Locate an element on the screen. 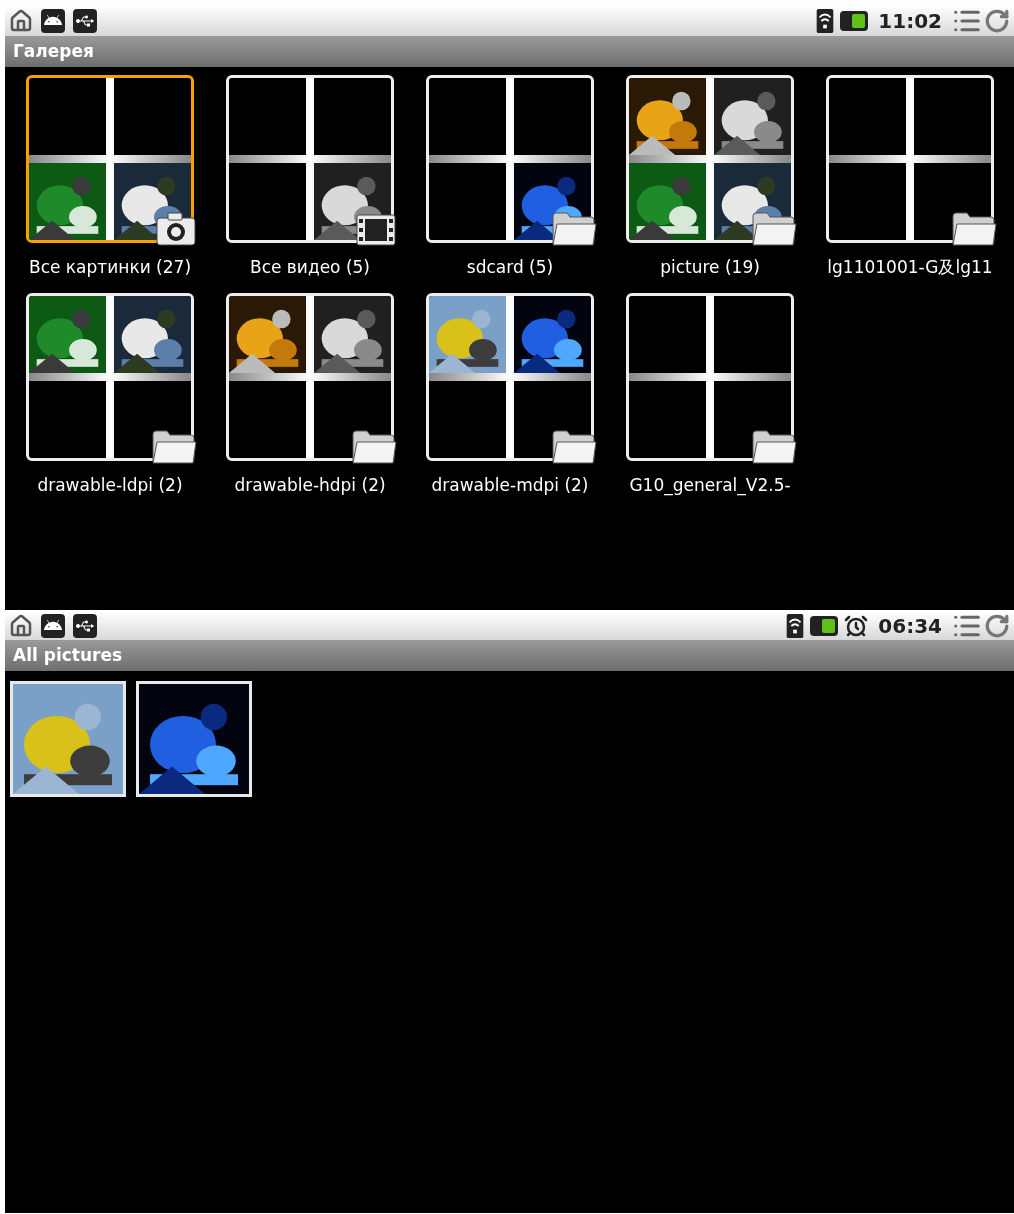  album-name: drawable-ldpi (2) is located at coordinates (110, 485).